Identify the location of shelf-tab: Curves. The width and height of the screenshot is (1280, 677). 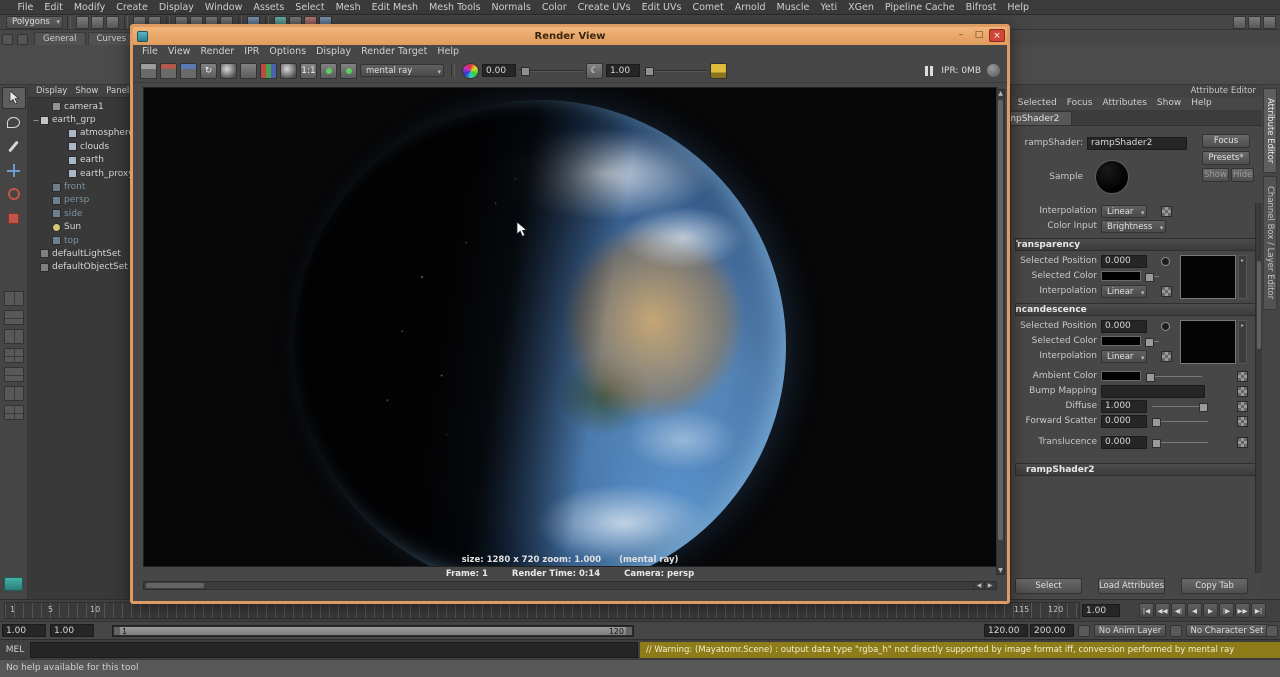
(111, 38).